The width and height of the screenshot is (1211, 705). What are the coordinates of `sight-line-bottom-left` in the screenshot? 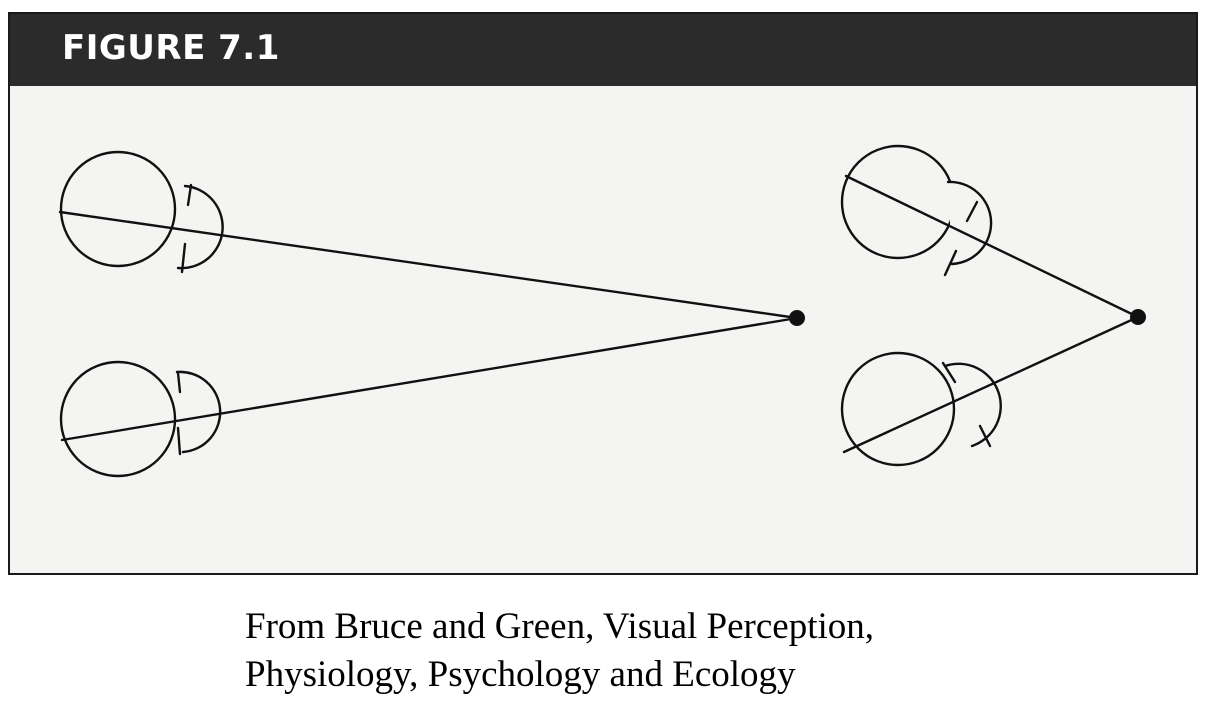 It's located at (429, 379).